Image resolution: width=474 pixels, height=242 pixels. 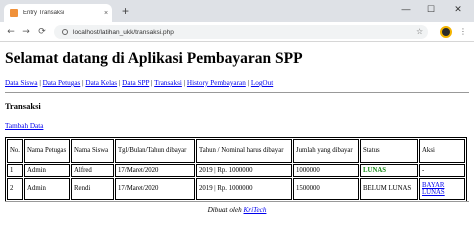 What do you see at coordinates (237, 11) in the screenshot?
I see `browser-tabstrip: Entry Transaksi × + — ☐ ✕` at bounding box center [237, 11].